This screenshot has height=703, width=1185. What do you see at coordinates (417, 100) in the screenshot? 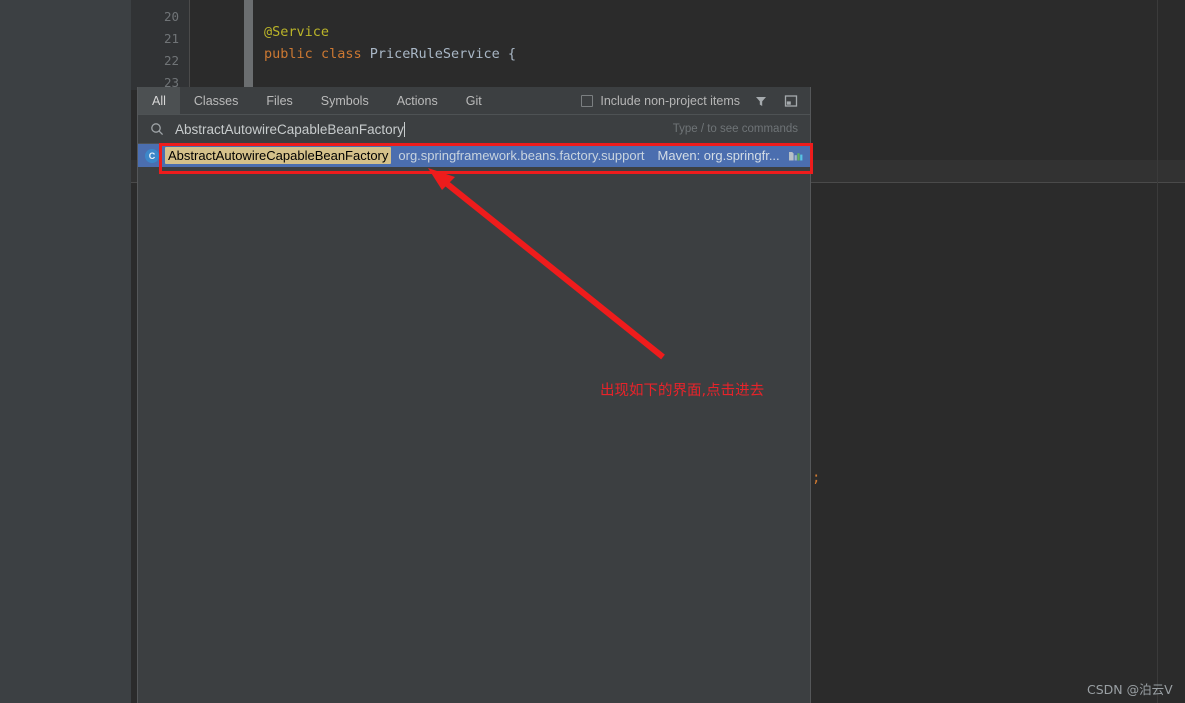
I see `tab-actions: Actions` at bounding box center [417, 100].